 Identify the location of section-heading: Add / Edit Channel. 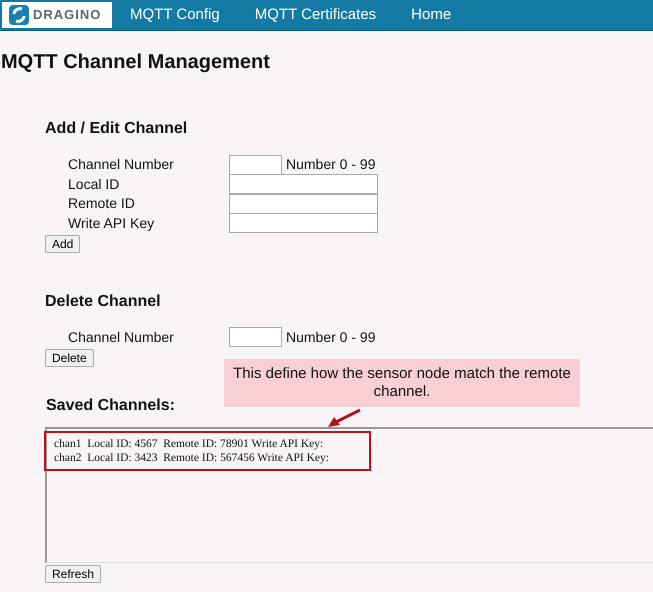
(116, 128).